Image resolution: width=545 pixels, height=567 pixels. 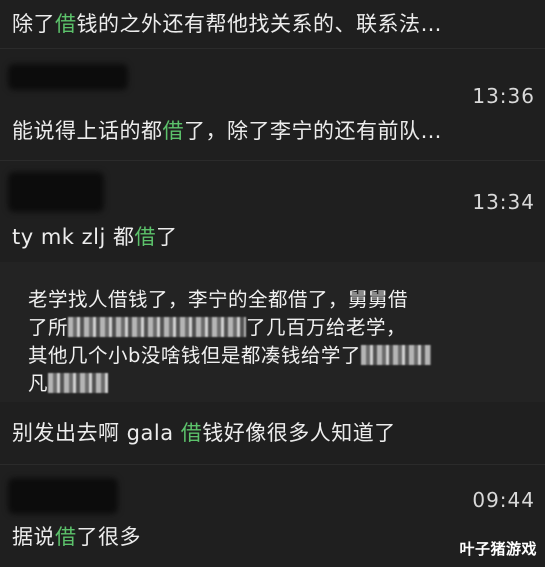 What do you see at coordinates (326, 327) in the screenshot?
I see `quote-line-part: 了几百万给老学，` at bounding box center [326, 327].